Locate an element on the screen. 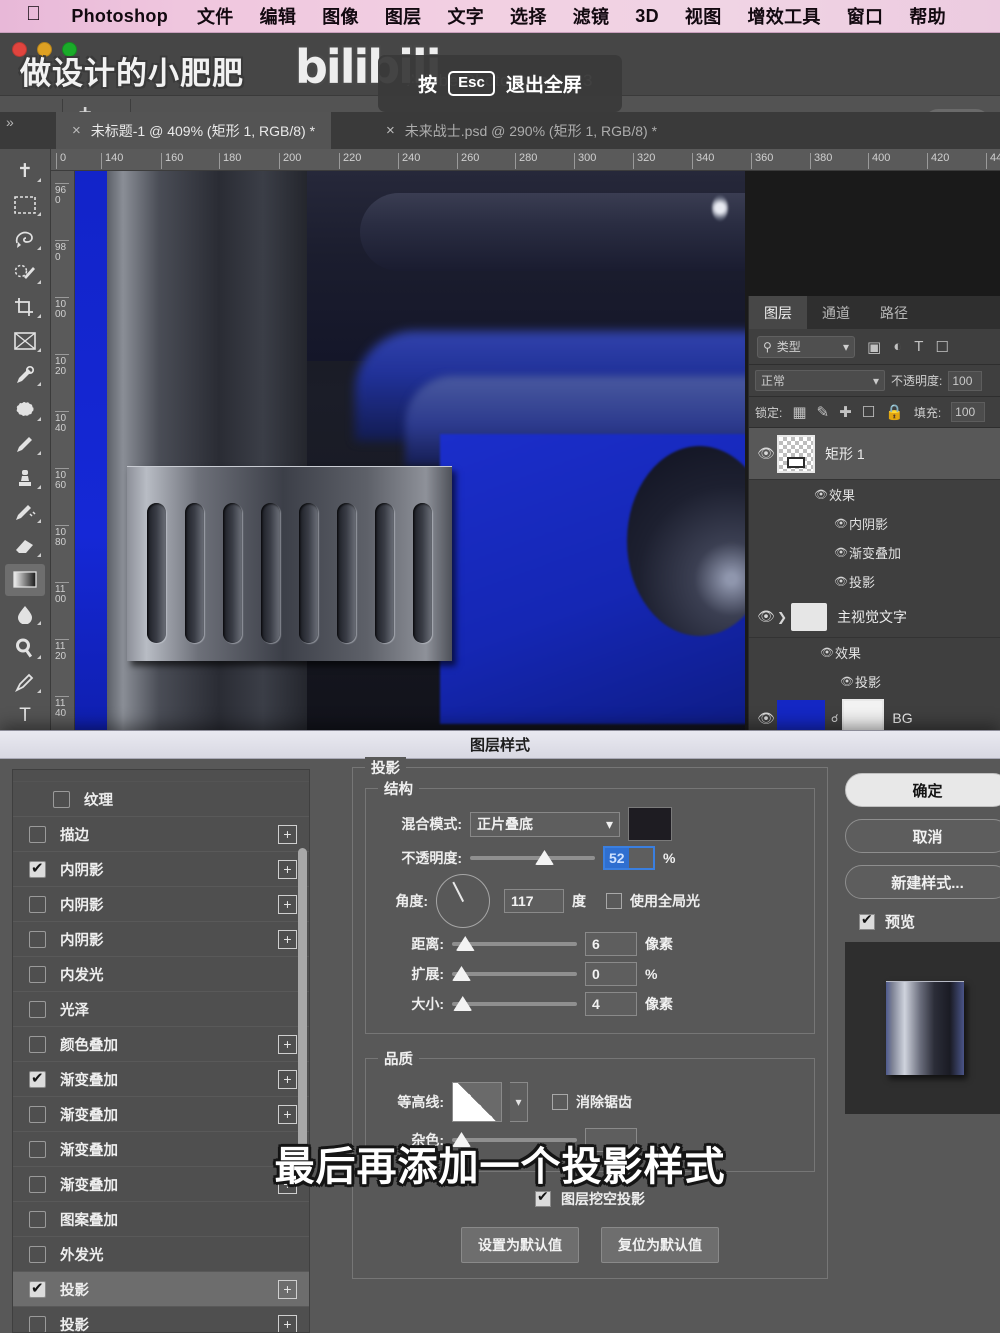  quick-selection-tool is located at coordinates (25, 273).